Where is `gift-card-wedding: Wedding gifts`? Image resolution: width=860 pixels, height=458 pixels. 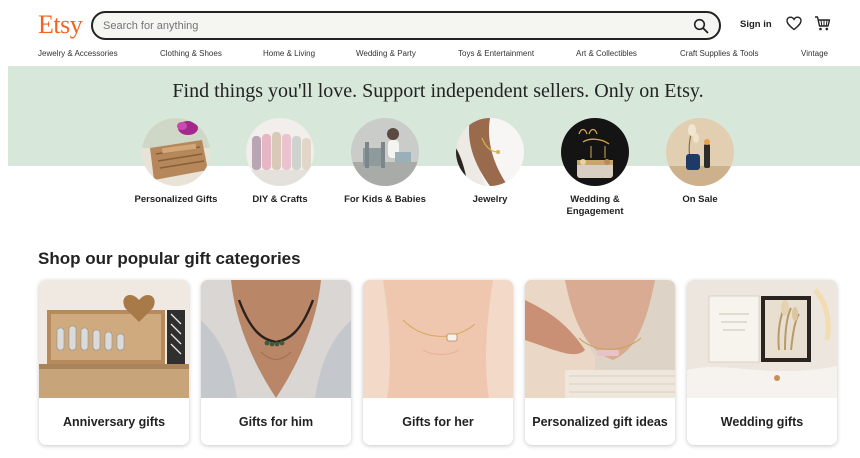
gift-card-wedding: Wedding gifts is located at coordinates (762, 362).